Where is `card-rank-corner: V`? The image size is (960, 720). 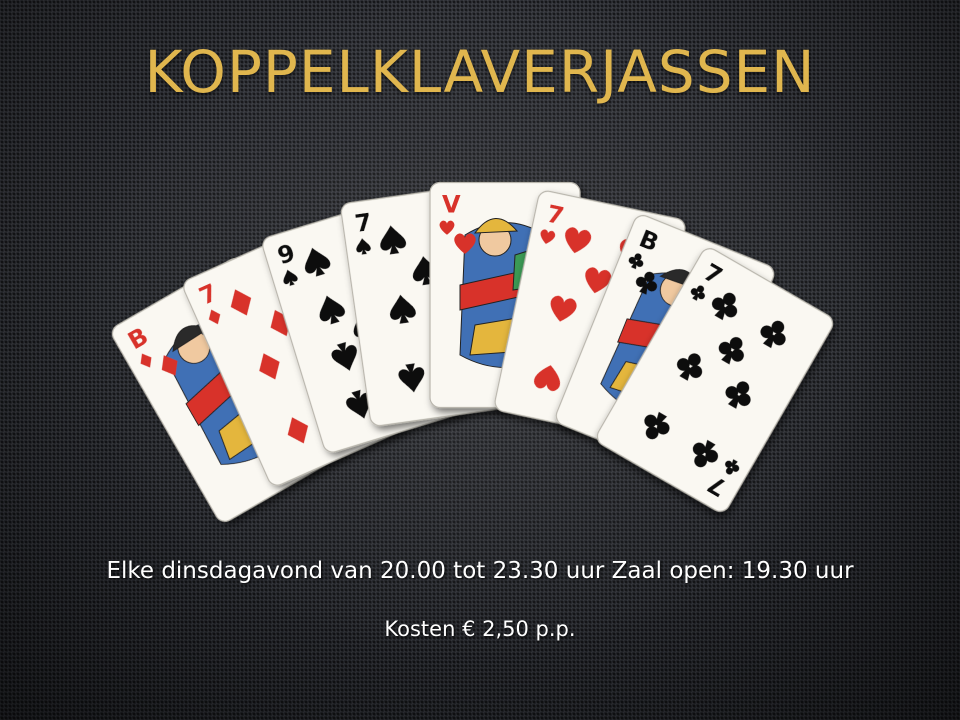 card-rank-corner: V is located at coordinates (451, 205).